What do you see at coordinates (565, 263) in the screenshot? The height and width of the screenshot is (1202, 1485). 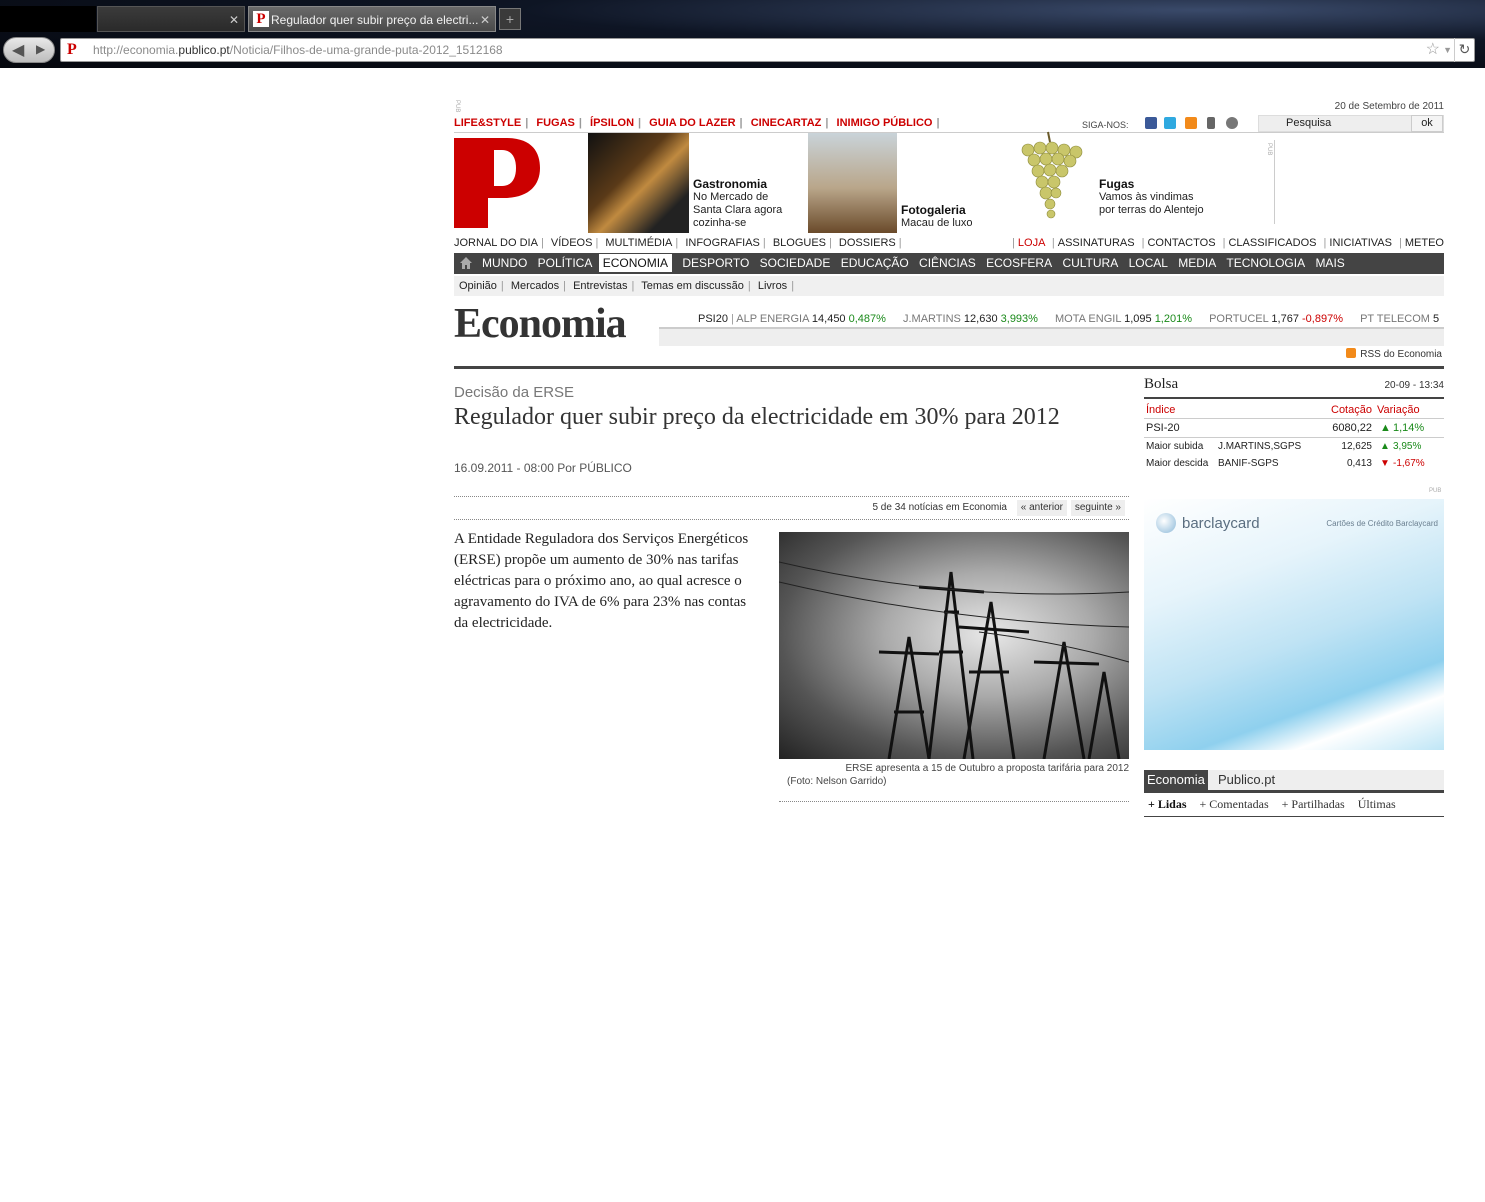 I see `nav-section: POLÍTICA` at bounding box center [565, 263].